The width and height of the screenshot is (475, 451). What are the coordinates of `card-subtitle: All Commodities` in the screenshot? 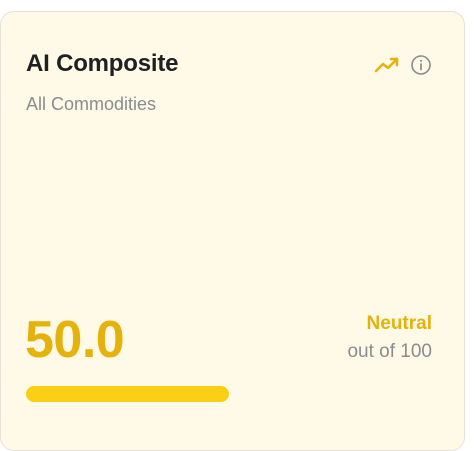 It's located at (91, 104).